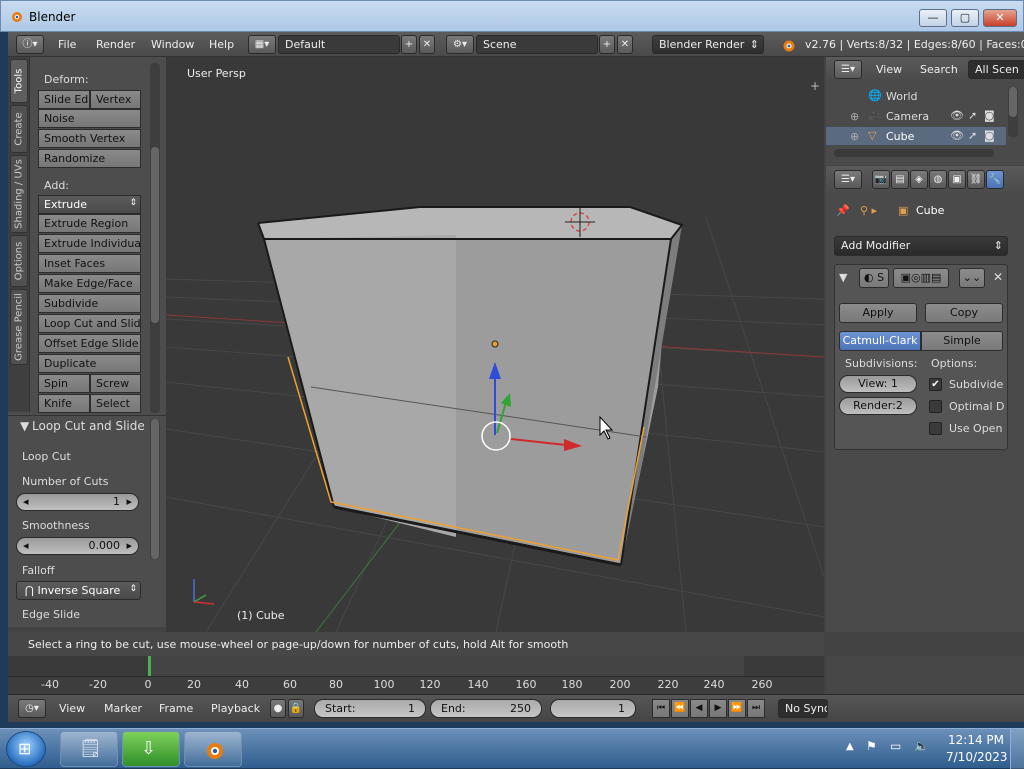  Describe the element at coordinates (296, 708) in the screenshot. I see `lock-icon: 🔒` at that location.